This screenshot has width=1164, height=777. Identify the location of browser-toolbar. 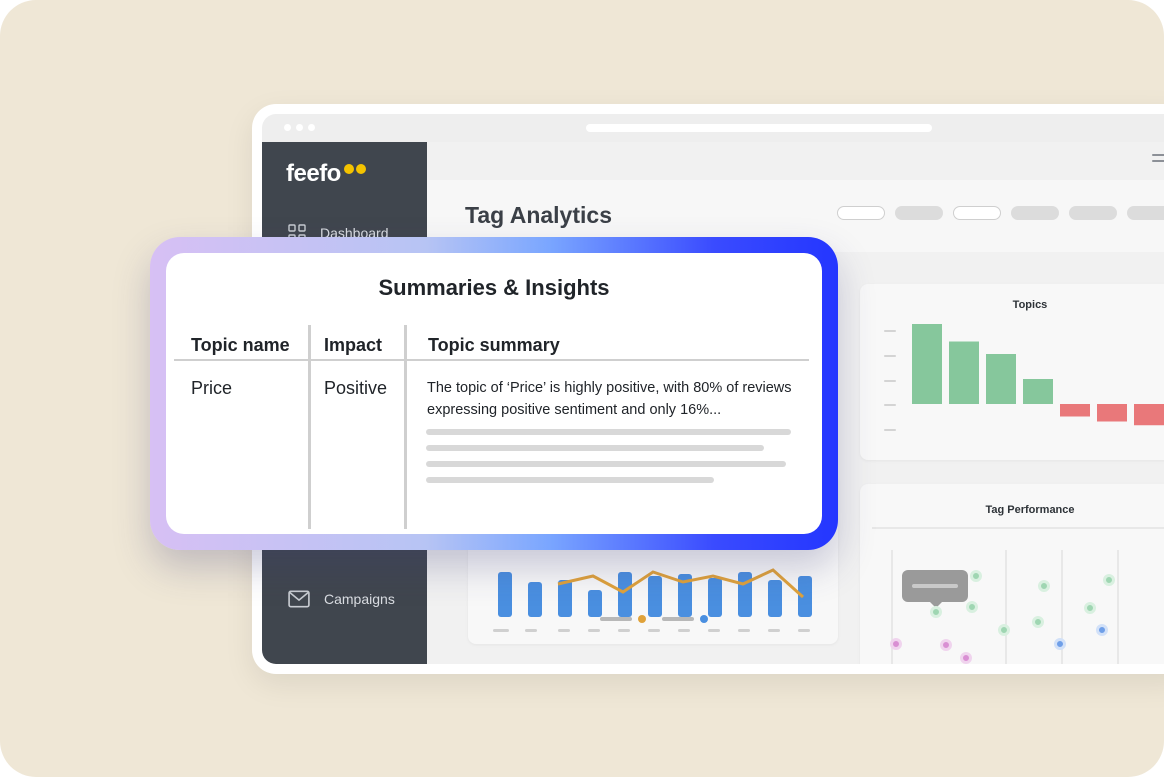
(713, 128).